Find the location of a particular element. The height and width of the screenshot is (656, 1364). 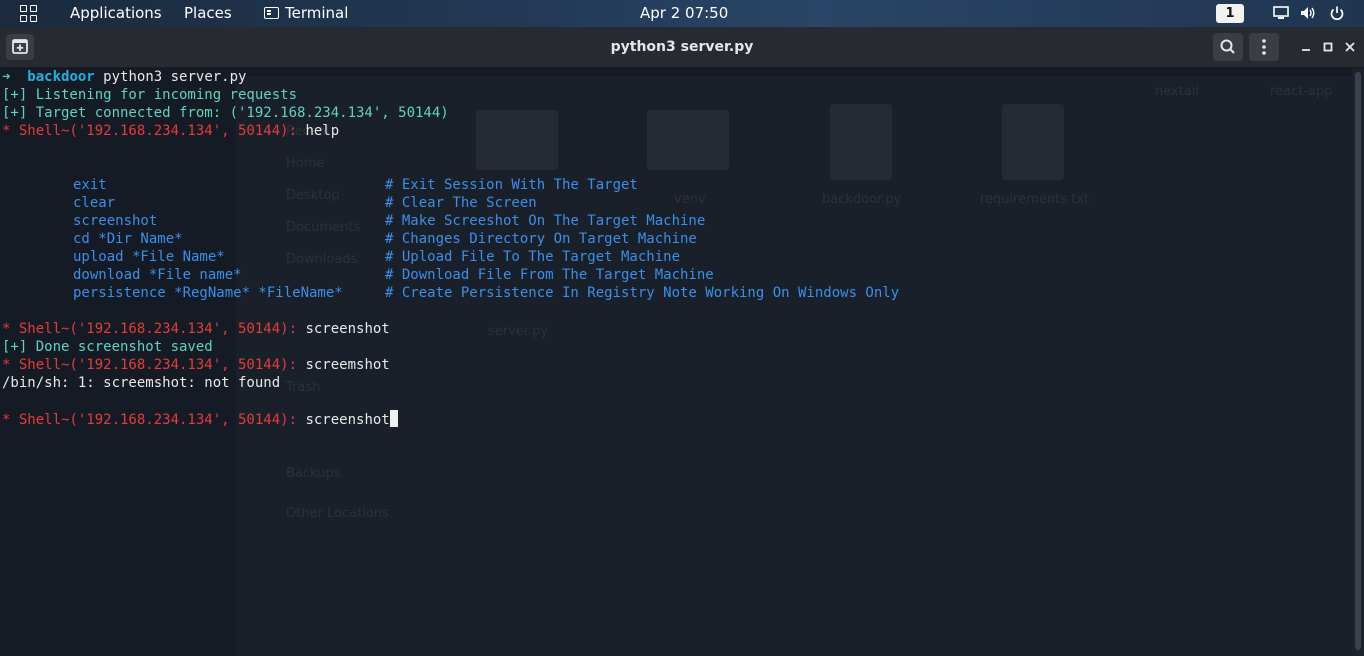

scrollbar-thumb is located at coordinates (1358, 361).